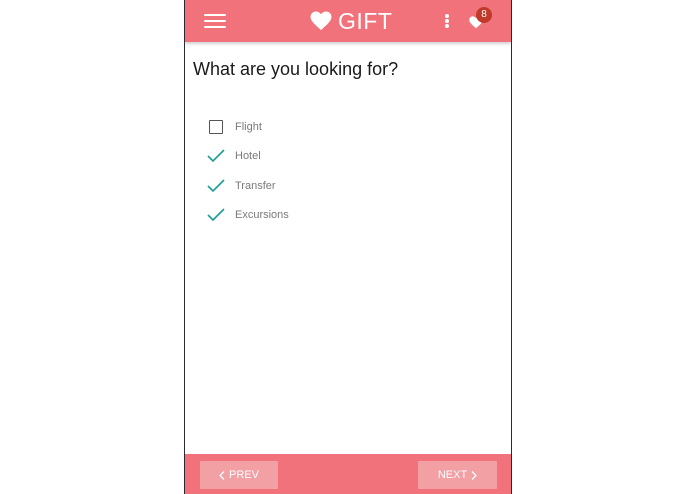 Image resolution: width=695 pixels, height=494 pixels. What do you see at coordinates (248, 126) in the screenshot?
I see `option-label: Flight` at bounding box center [248, 126].